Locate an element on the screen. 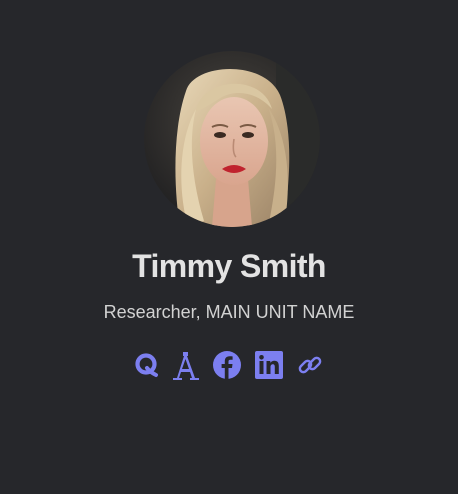 Image resolution: width=458 pixels, height=494 pixels. external-link is located at coordinates (310, 365).